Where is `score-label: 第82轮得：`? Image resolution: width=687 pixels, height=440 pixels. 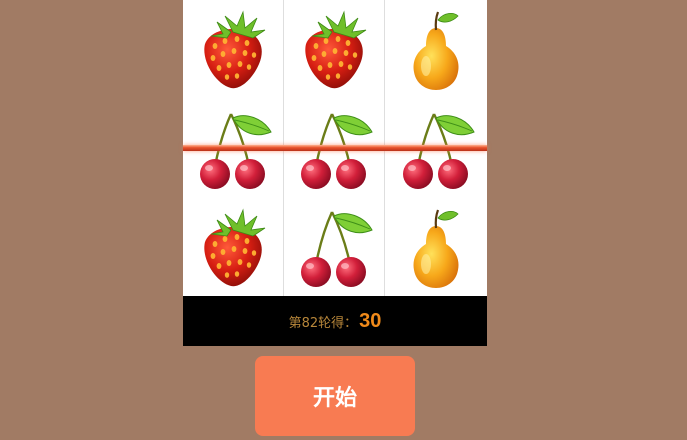
score-label: 第82轮得： is located at coordinates (323, 323).